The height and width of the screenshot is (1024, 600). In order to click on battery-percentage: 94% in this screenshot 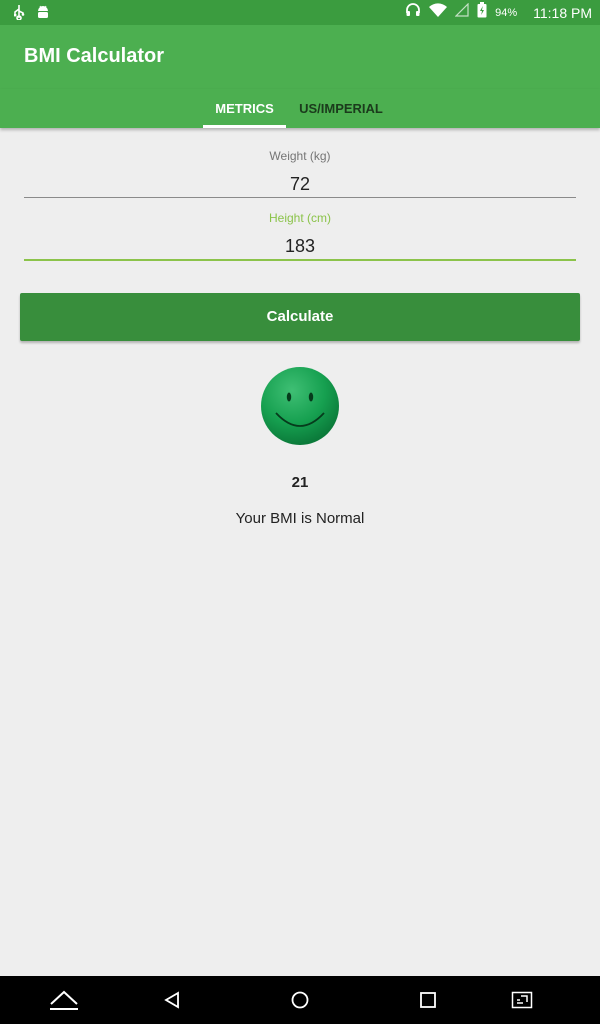, I will do `click(506, 12)`.